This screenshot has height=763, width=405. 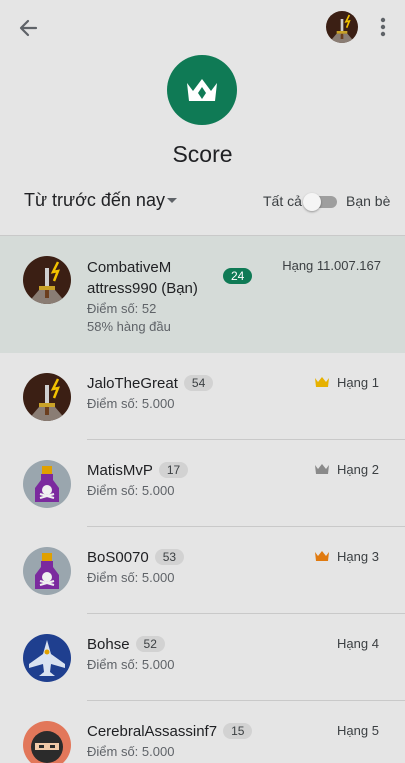 I want to click on player-name: BoS0070, so click(x=118, y=557).